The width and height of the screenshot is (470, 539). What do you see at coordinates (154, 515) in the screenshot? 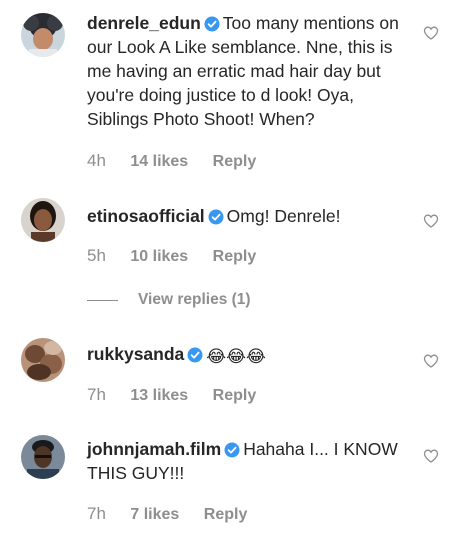
I see `comment-likes: 7 likes` at bounding box center [154, 515].